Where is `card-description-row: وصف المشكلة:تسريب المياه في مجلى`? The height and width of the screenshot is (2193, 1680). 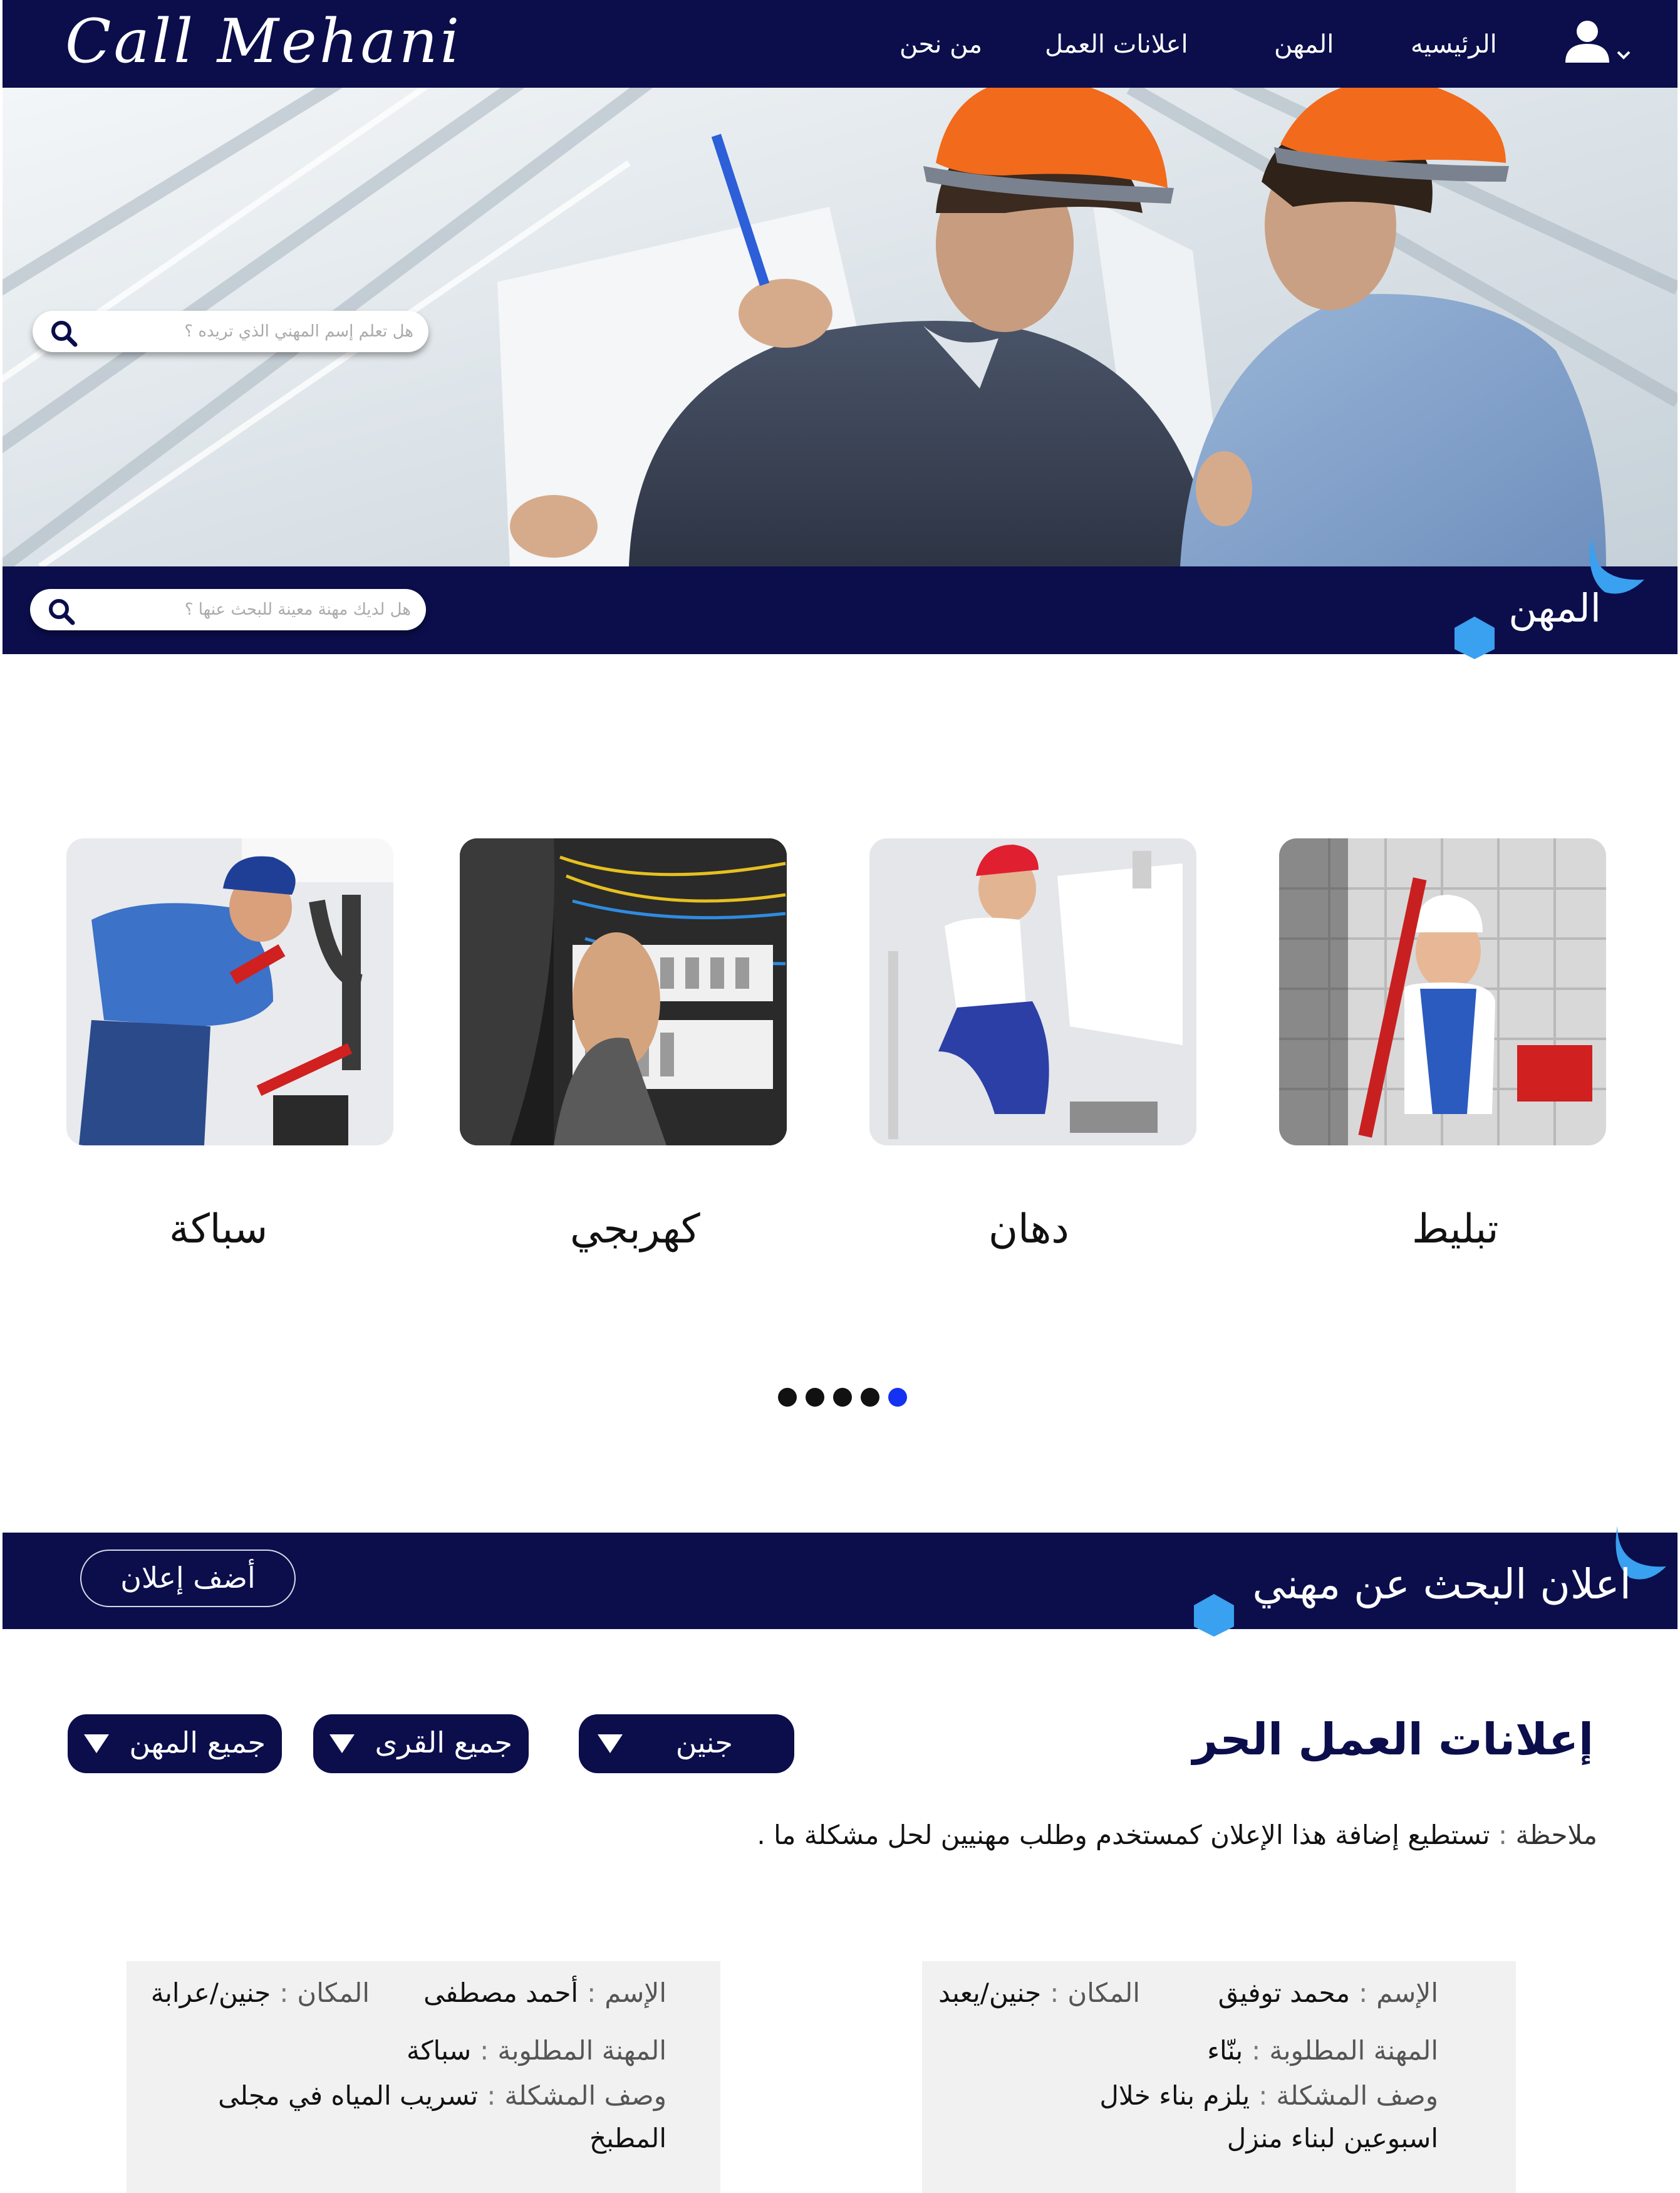
card-description-row: وصف المشكلة:تسريب المياه في مجلى is located at coordinates (442, 2095).